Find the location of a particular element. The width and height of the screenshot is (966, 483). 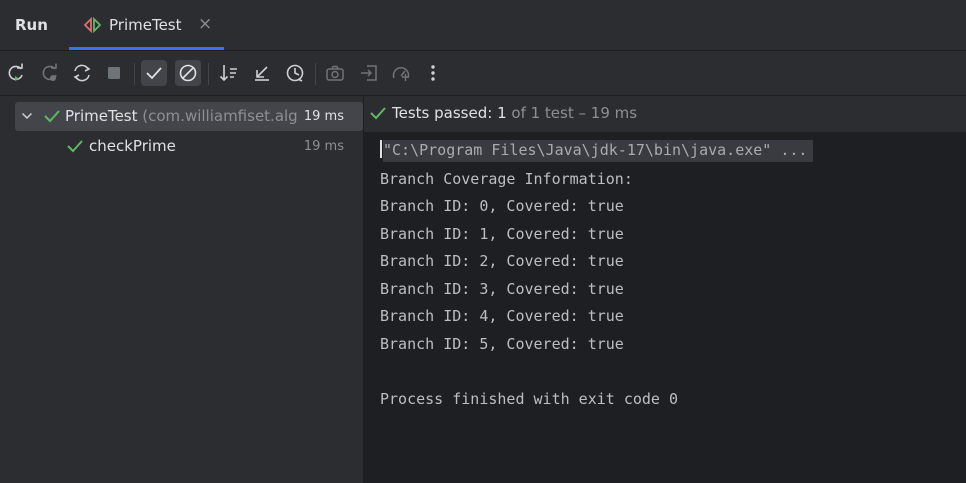

tree-item-primetest: PrimeTest (com.williamfiset.alg 19 ms is located at coordinates (189, 116).